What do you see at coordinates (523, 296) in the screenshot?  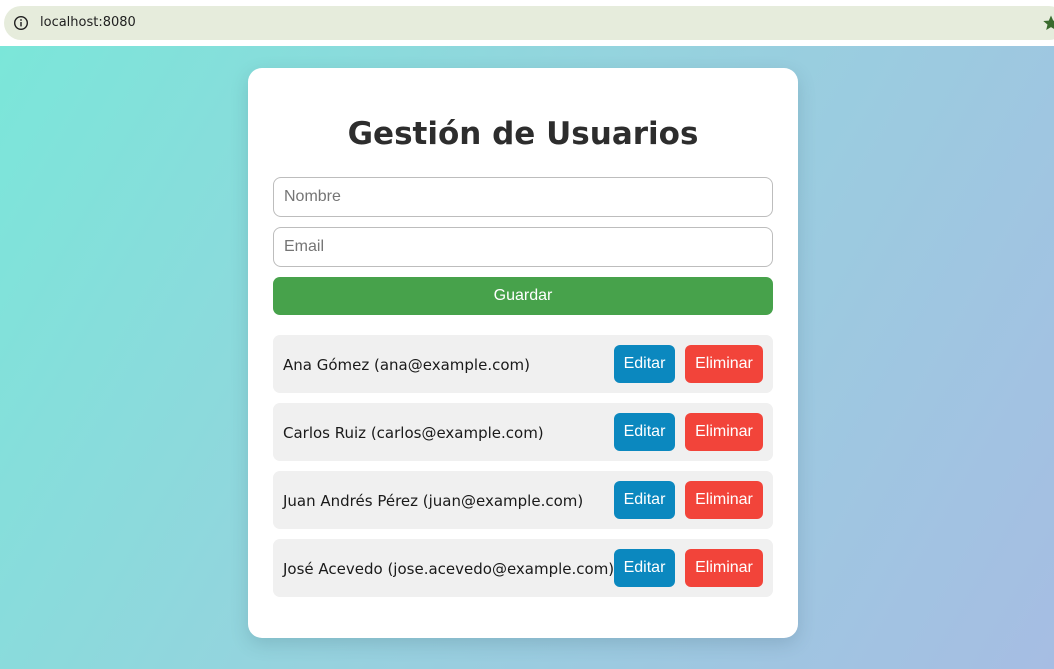 I see `save-button: Guardar` at bounding box center [523, 296].